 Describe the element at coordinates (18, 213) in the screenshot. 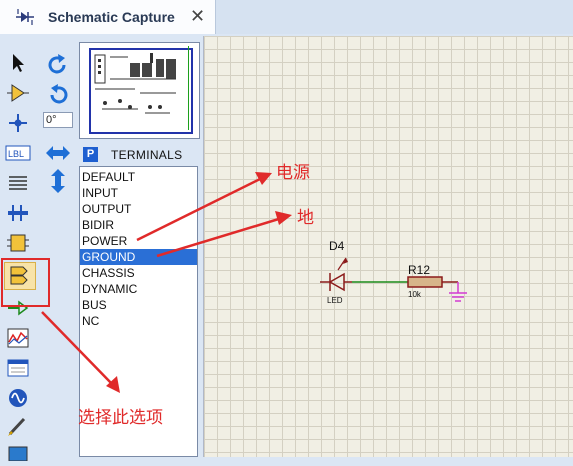

I see `buses-icon` at that location.